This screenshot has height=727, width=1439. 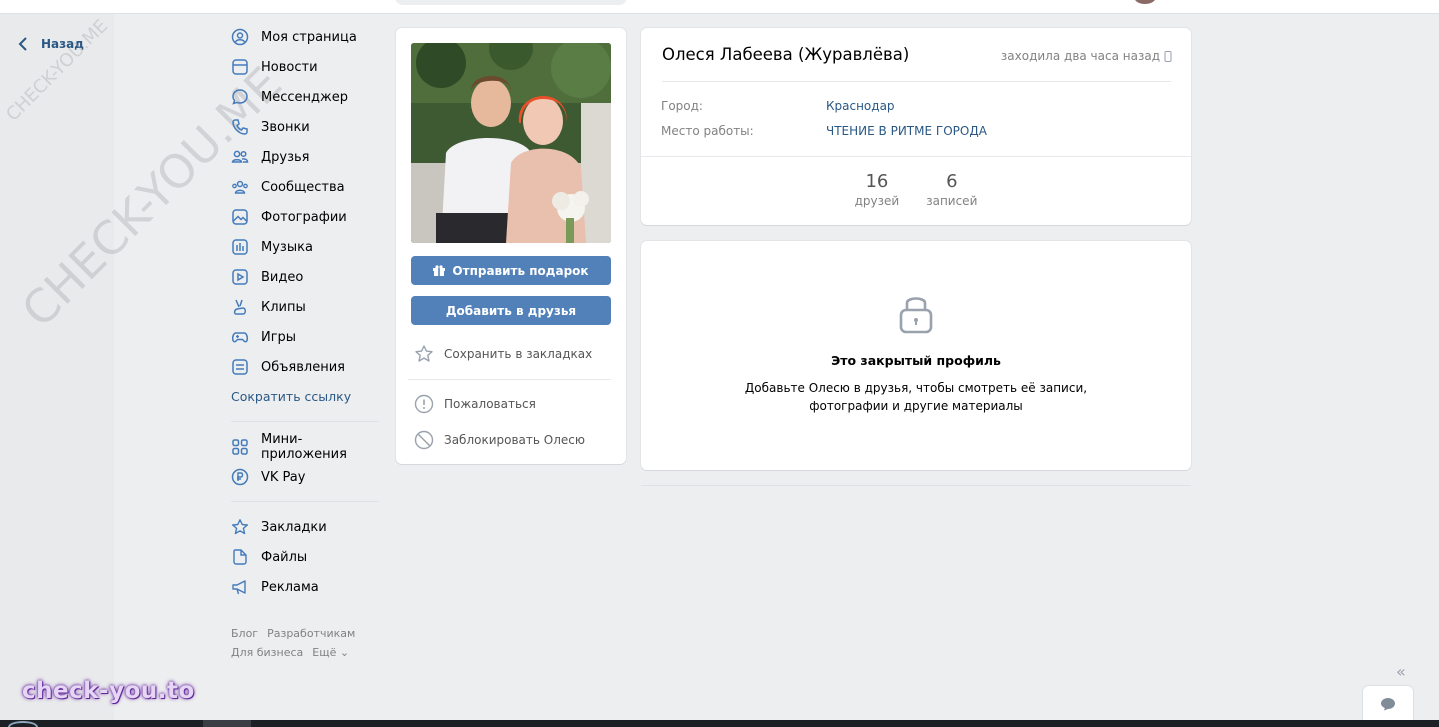 I want to click on work-link: ЧТЕНИЕ В РИТМЕ ГОРОДА, so click(x=906, y=131).